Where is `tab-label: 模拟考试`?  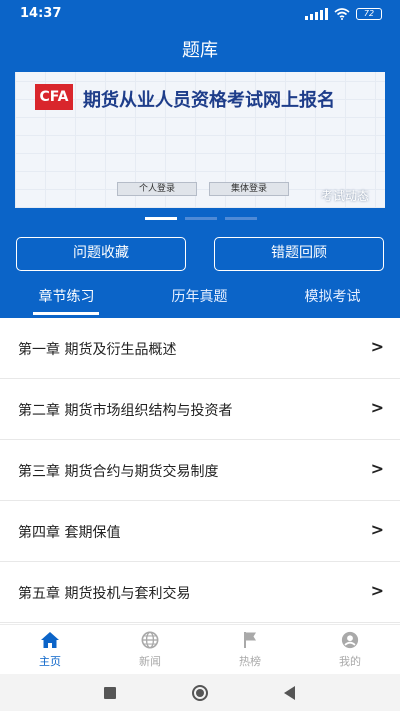 tab-label: 模拟考试 is located at coordinates (332, 297).